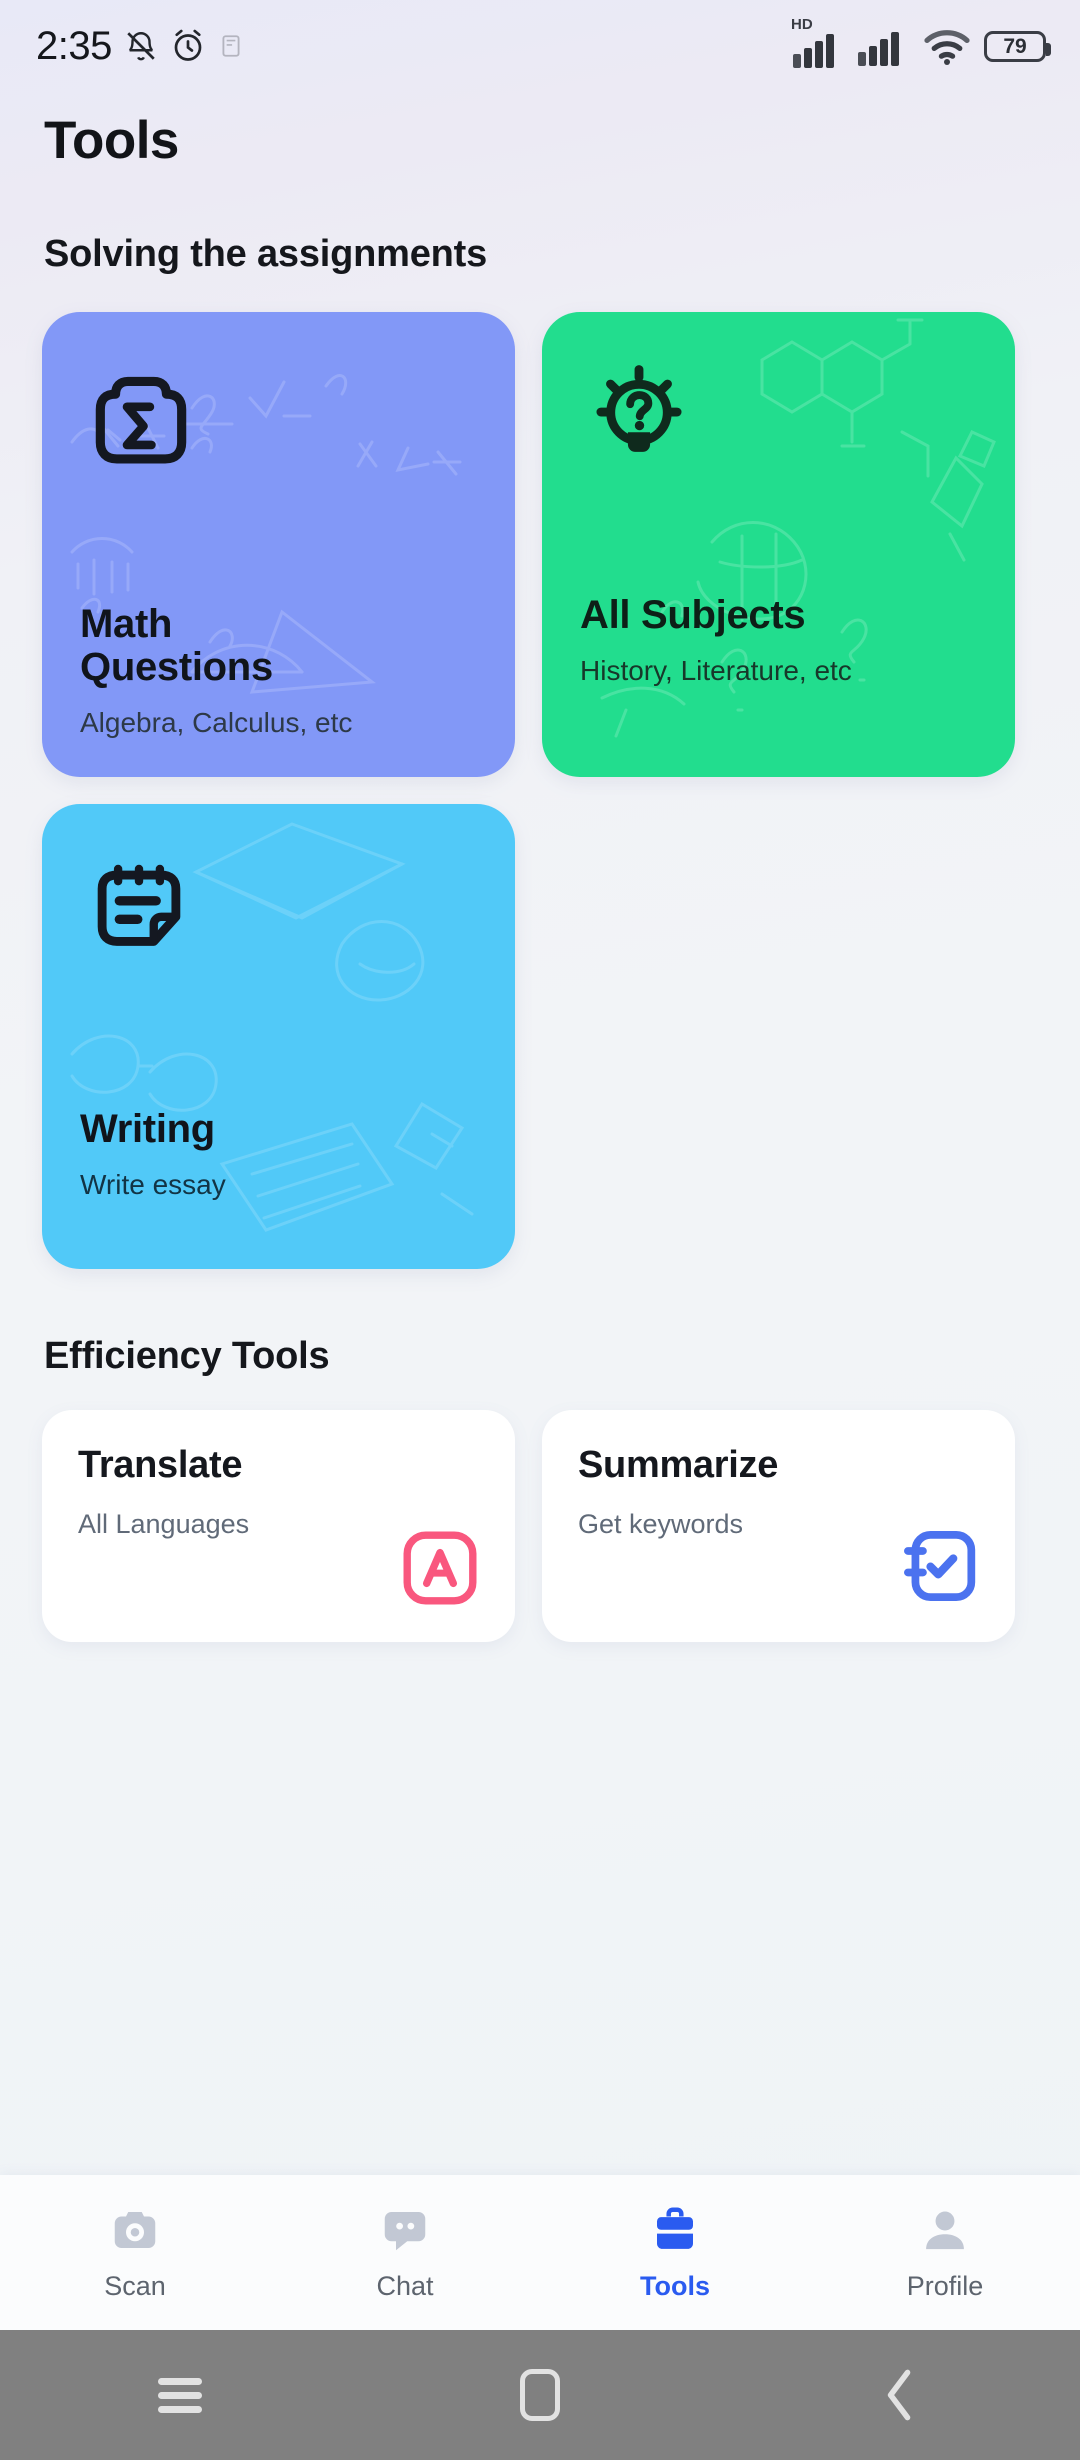 Image resolution: width=1080 pixels, height=2460 pixels. Describe the element at coordinates (778, 1526) in the screenshot. I see `efficiency-card-summarize: Summarize Get keywords` at that location.